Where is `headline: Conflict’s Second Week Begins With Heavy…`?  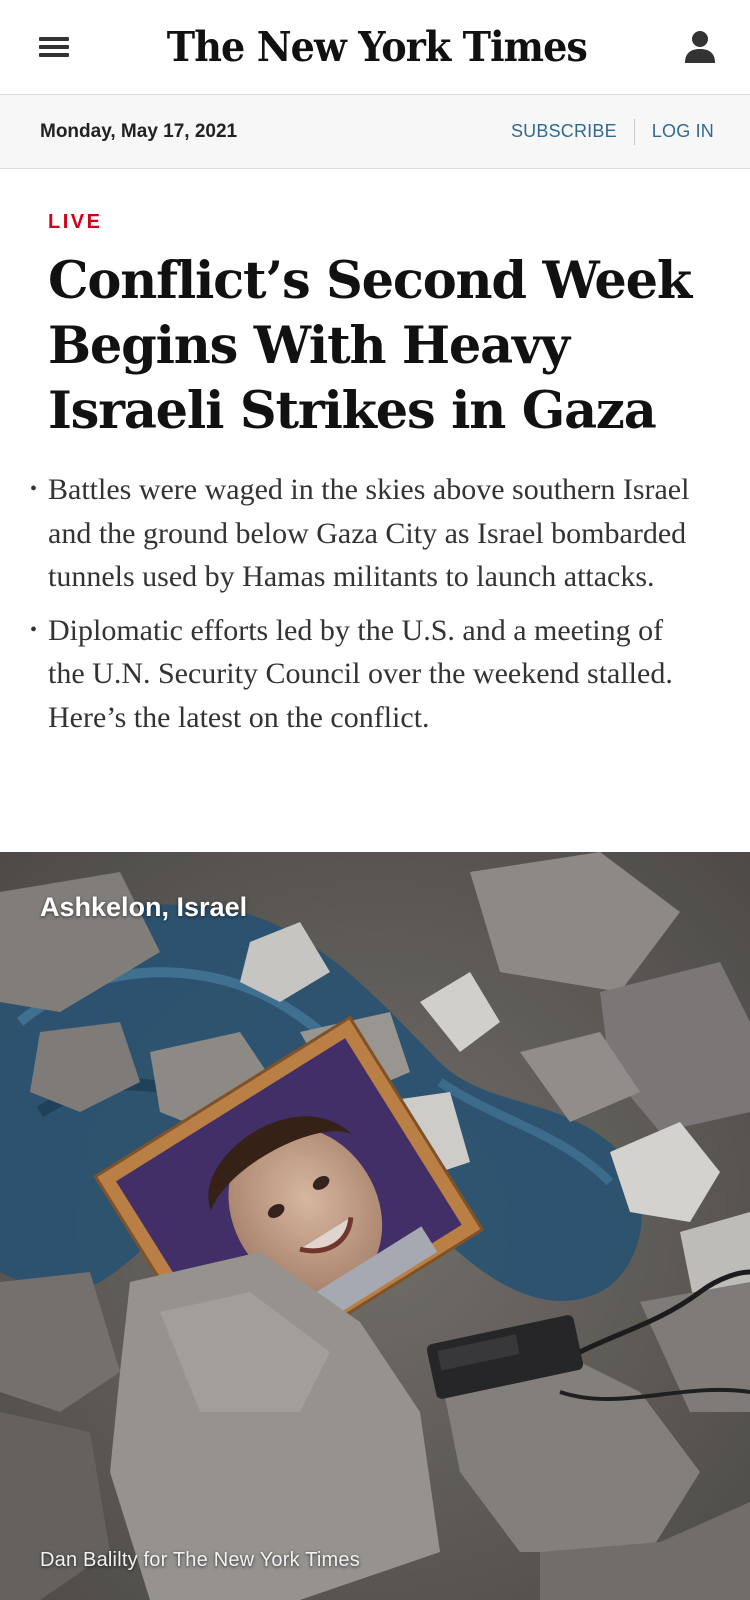 headline: Conflict’s Second Week Begins With Heavy… is located at coordinates (375, 346).